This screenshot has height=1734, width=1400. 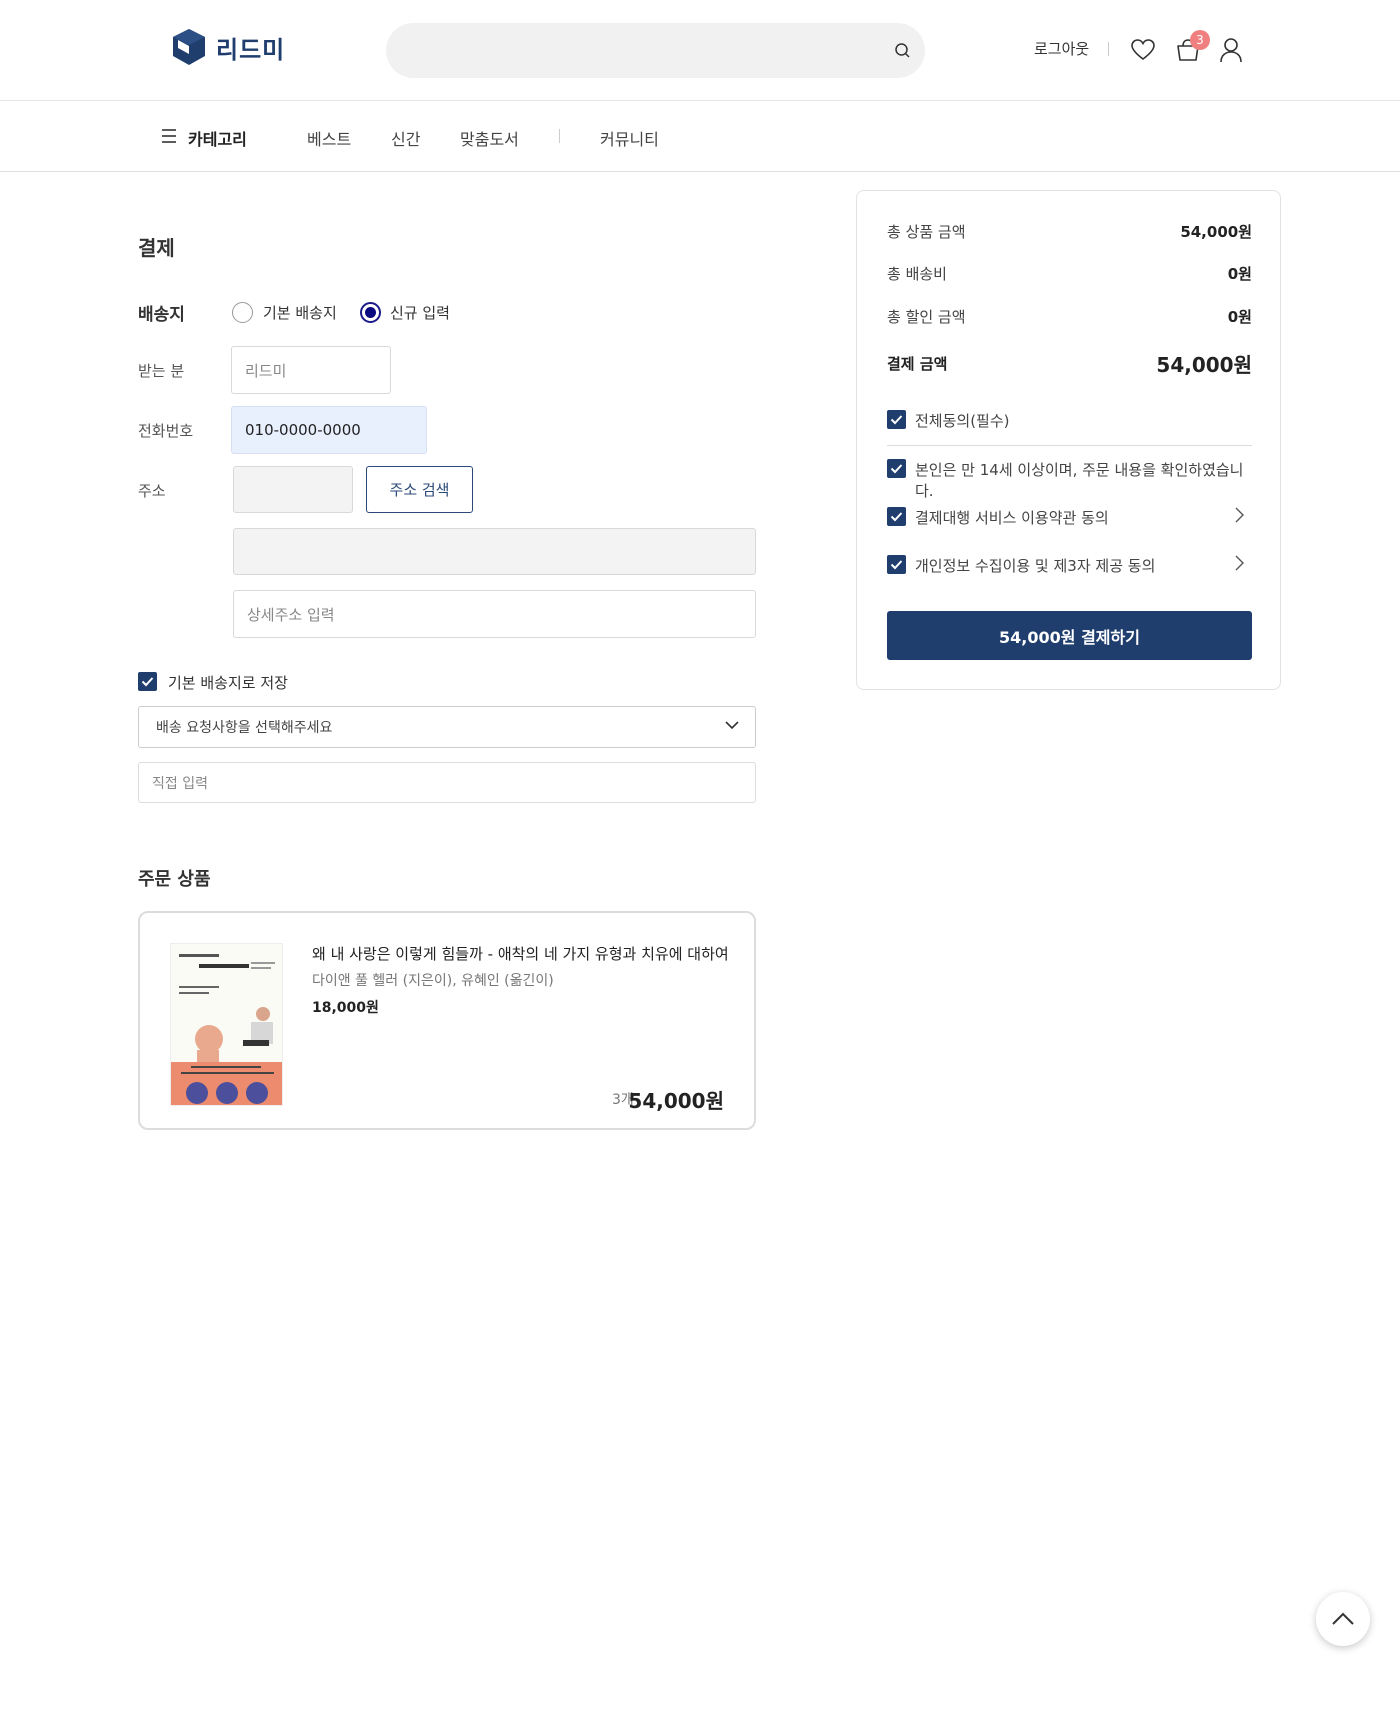 I want to click on agree-divider, so click(x=1069, y=445).